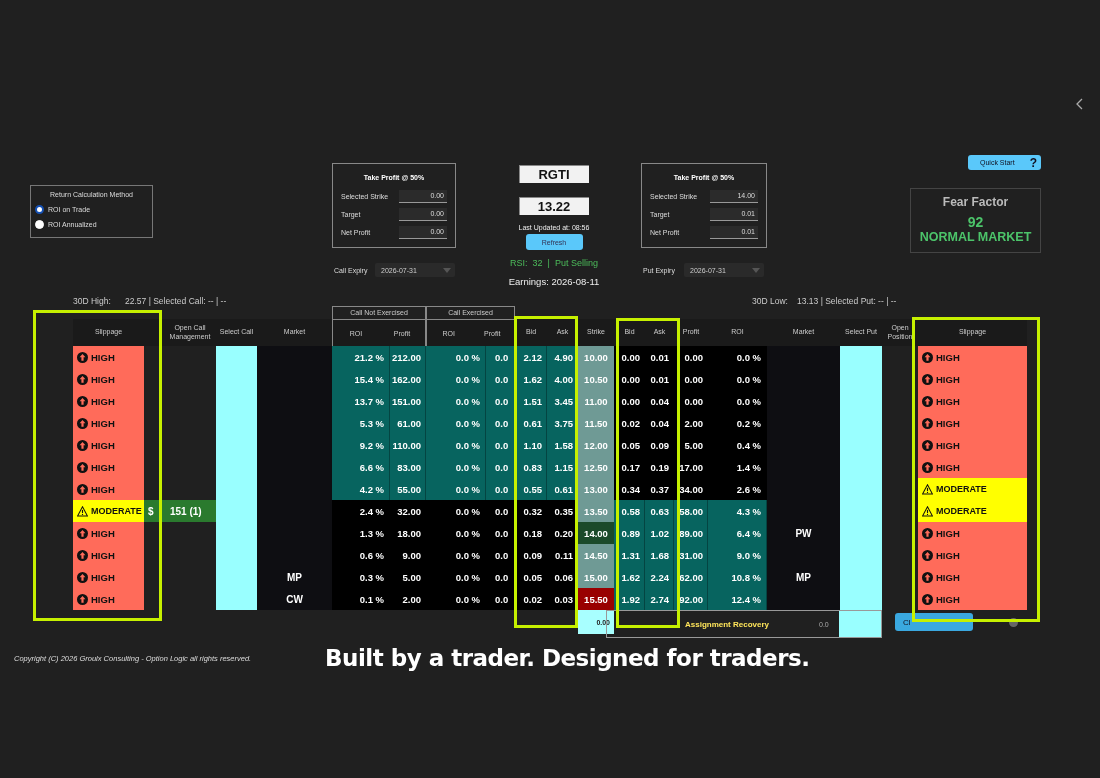 The width and height of the screenshot is (1100, 778). Describe the element at coordinates (180, 511) in the screenshot. I see `position-cell: $ 151 (1)` at that location.